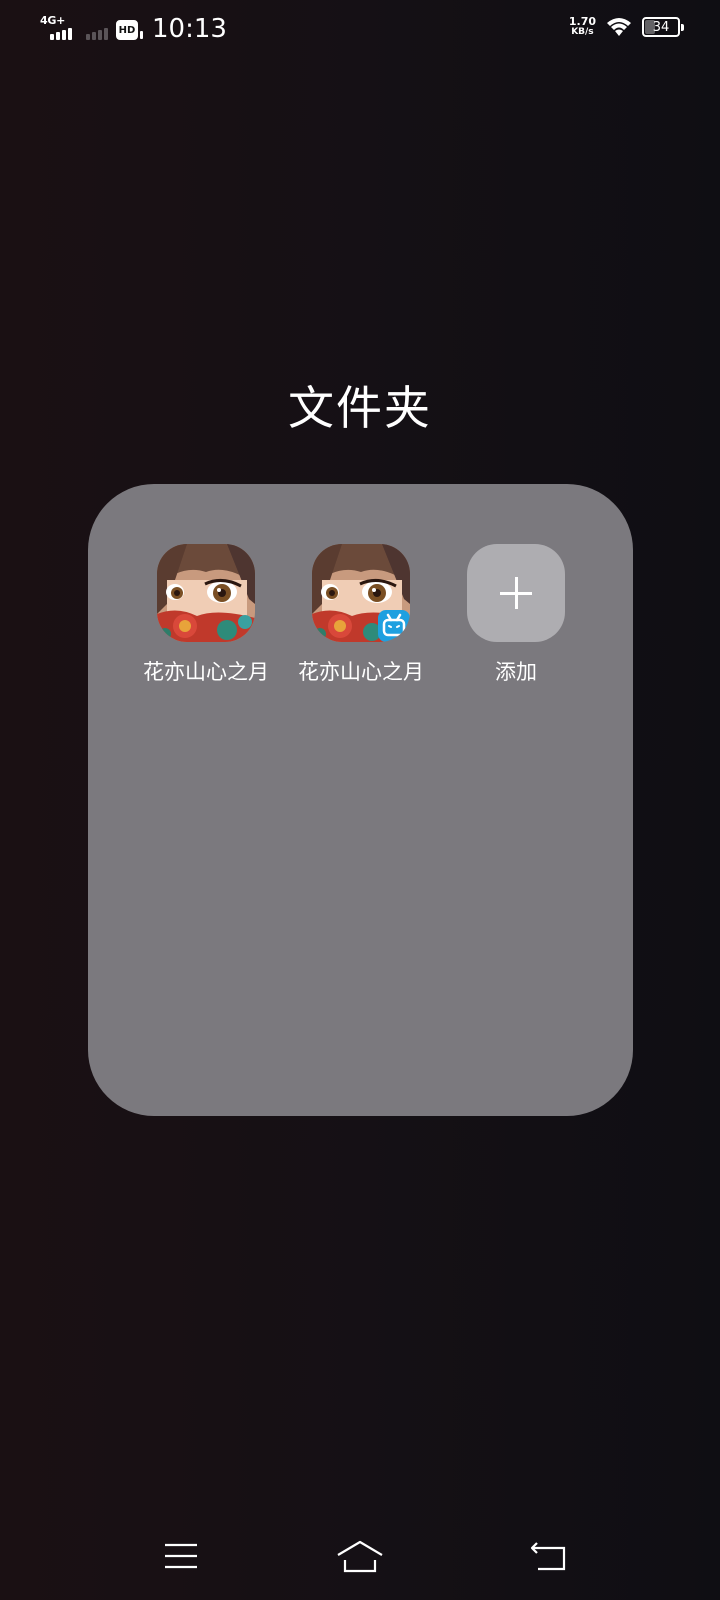  I want to click on anime-girl-app-icon-with-badge, so click(361, 593).